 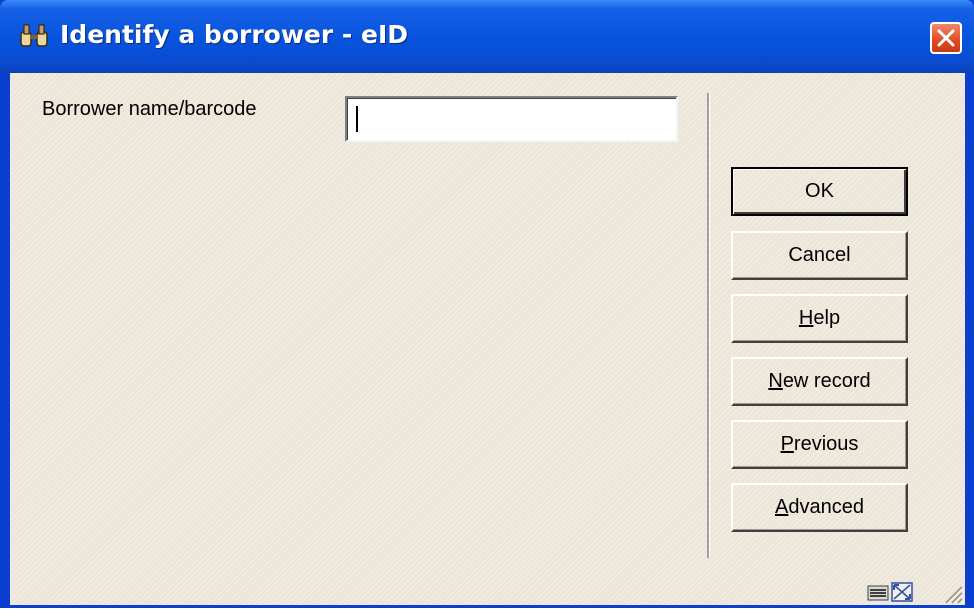 I want to click on close-button, so click(x=946, y=38).